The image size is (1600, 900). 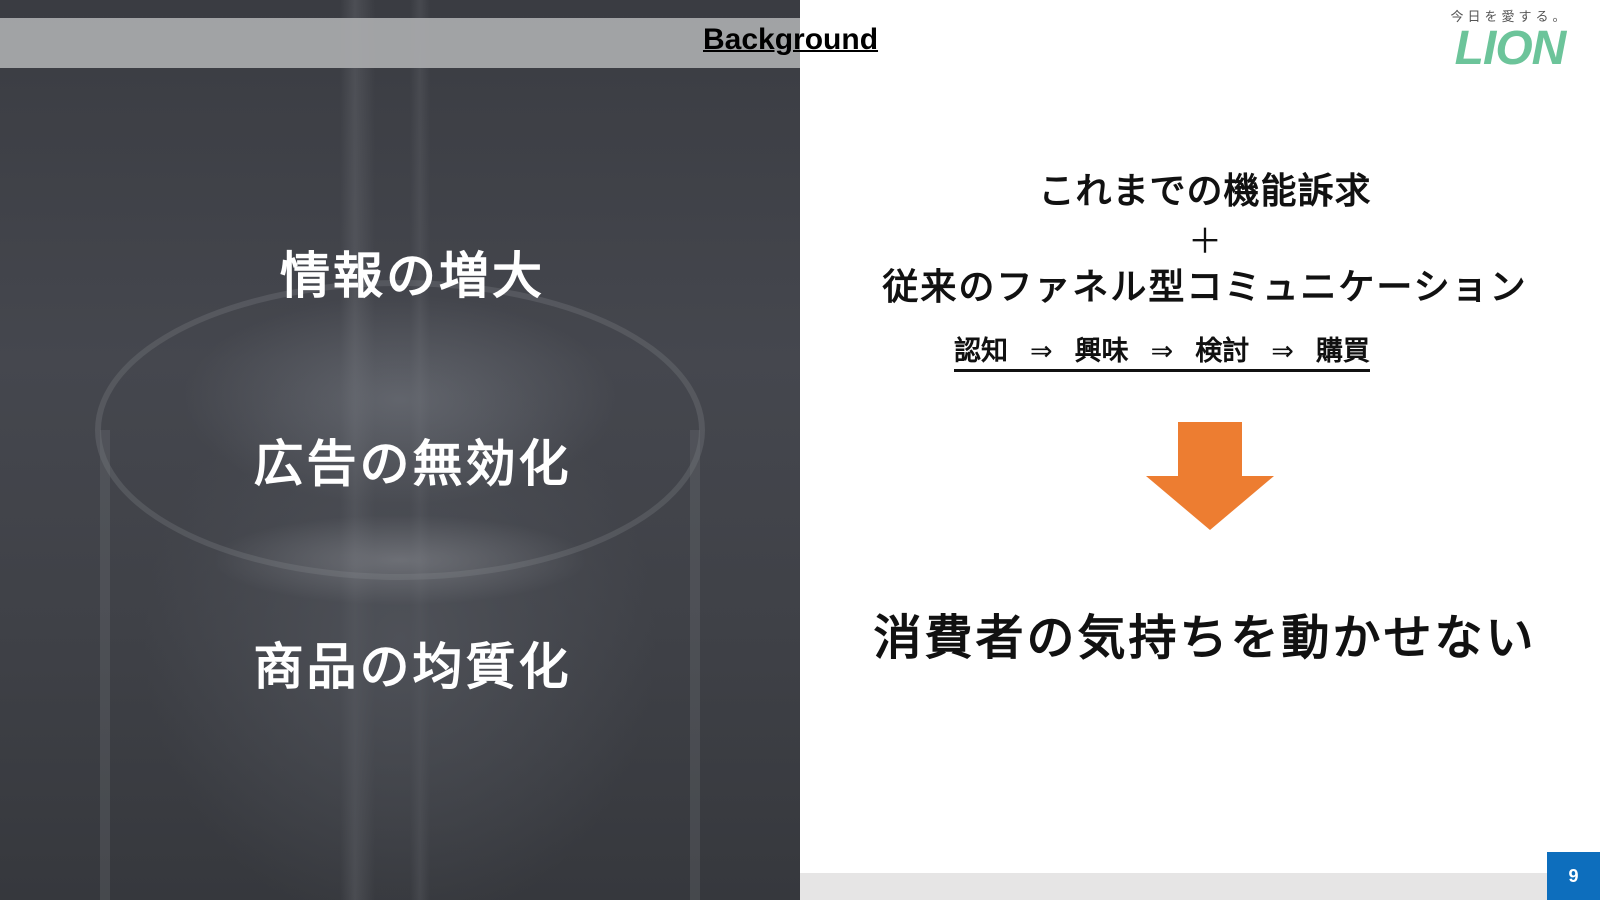 What do you see at coordinates (1342, 351) in the screenshot?
I see `funnel-step-purchase: 購買` at bounding box center [1342, 351].